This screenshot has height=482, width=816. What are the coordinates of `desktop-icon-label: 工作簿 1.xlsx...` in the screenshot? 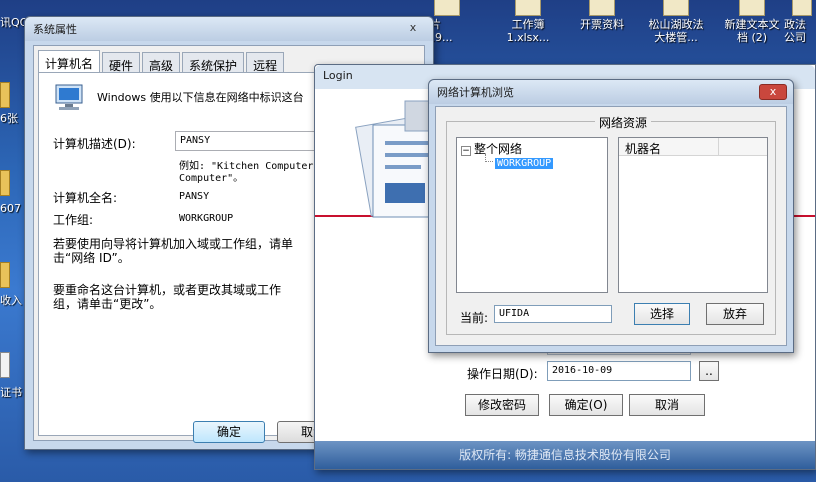 It's located at (528, 31).